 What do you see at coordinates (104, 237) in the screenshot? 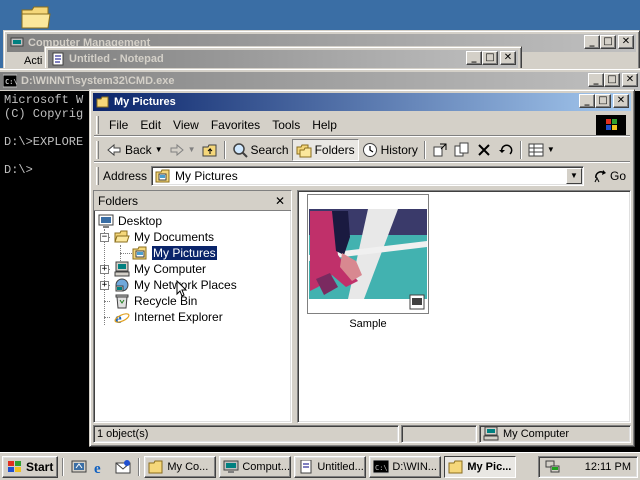
I see `collapse-toggle: −` at bounding box center [104, 237].